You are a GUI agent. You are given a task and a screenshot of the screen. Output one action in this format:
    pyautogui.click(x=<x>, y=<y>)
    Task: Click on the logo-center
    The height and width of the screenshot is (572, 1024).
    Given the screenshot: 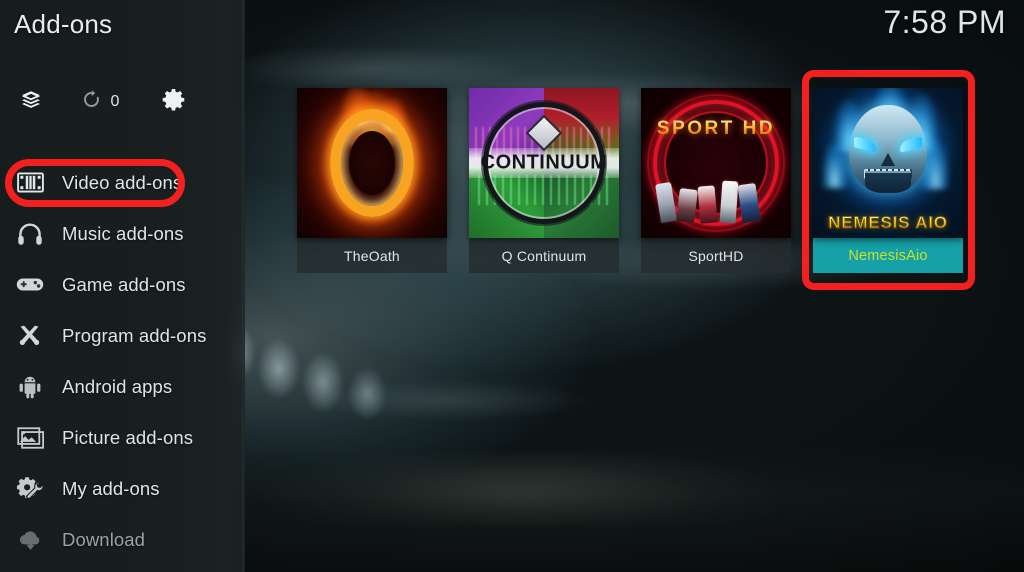 What is the action you would take?
    pyautogui.click(x=372, y=163)
    